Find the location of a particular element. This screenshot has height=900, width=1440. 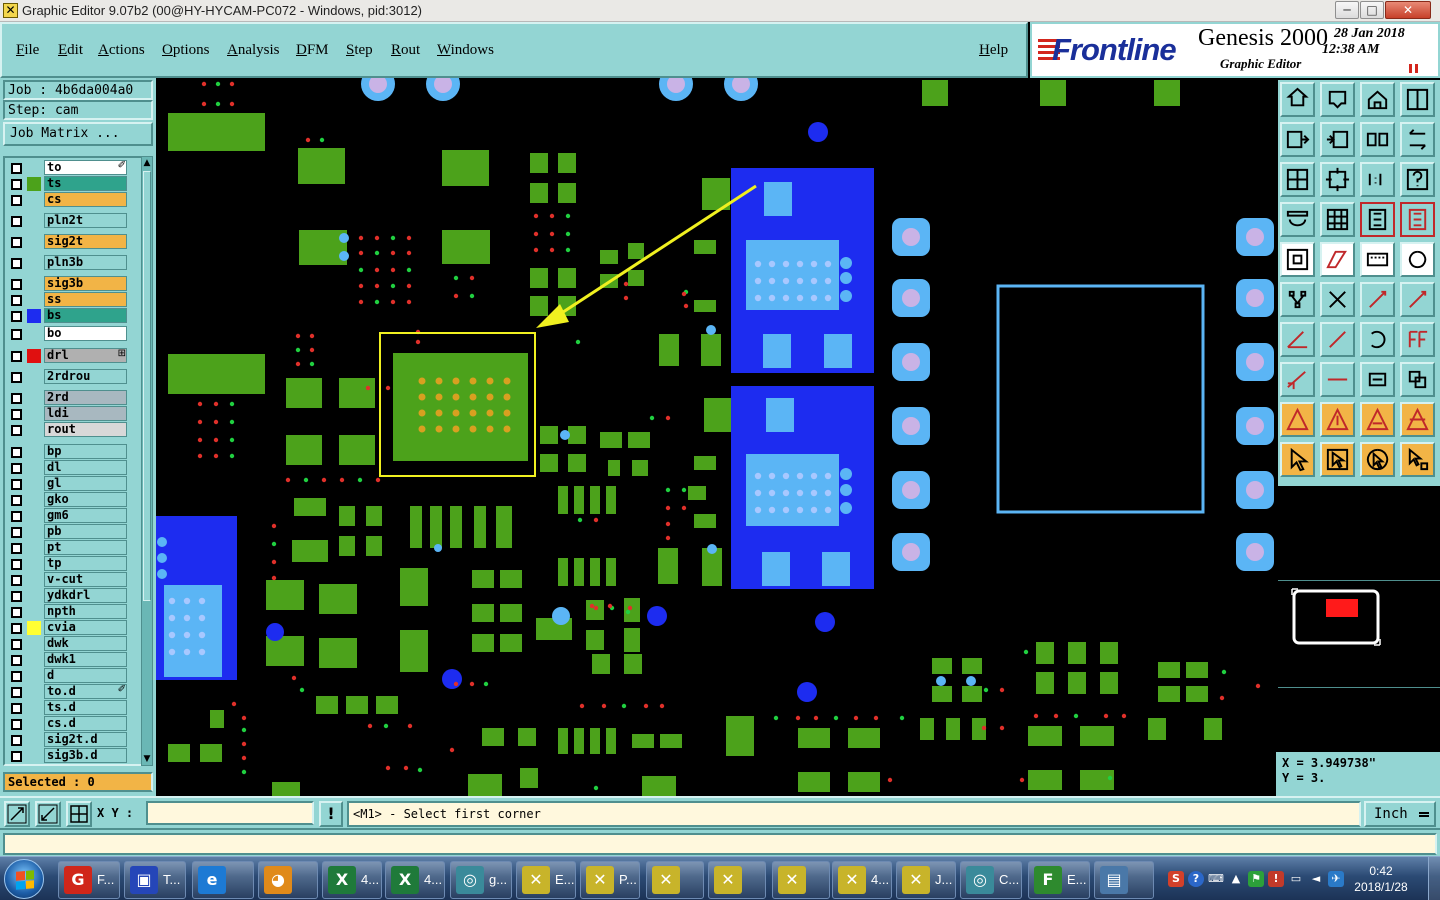

tray-expand-icon: ▲ is located at coordinates (1236, 879).